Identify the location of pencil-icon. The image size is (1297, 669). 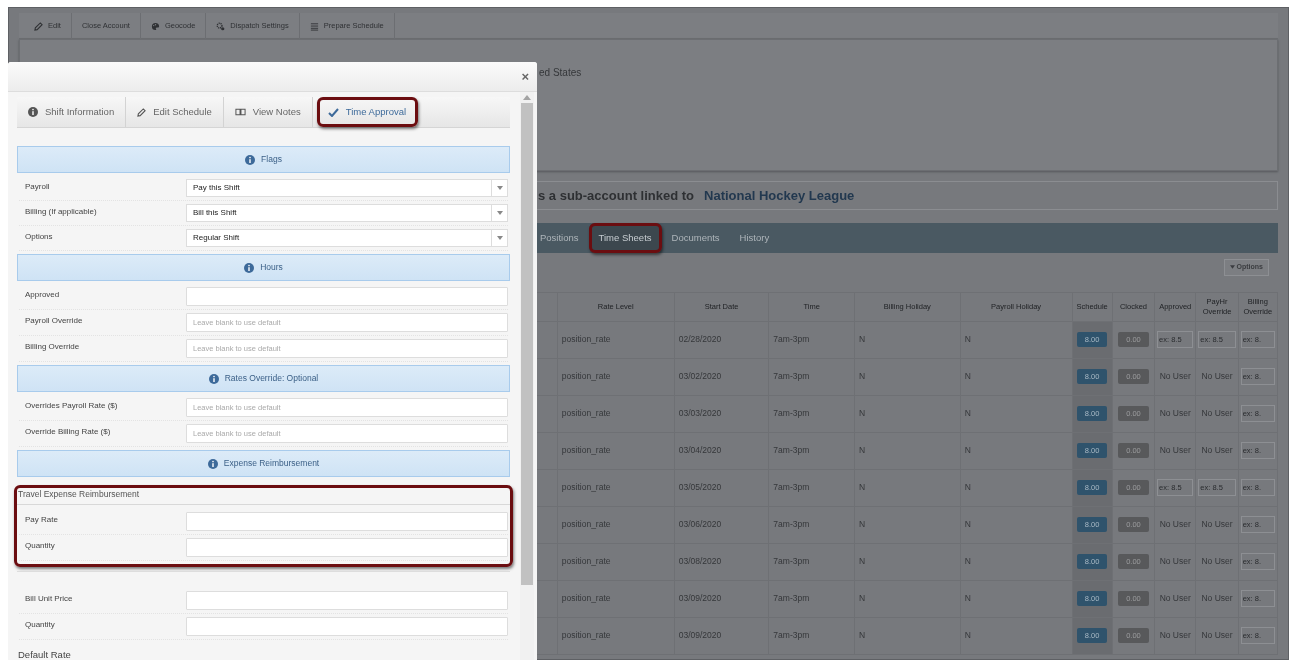
(38, 26).